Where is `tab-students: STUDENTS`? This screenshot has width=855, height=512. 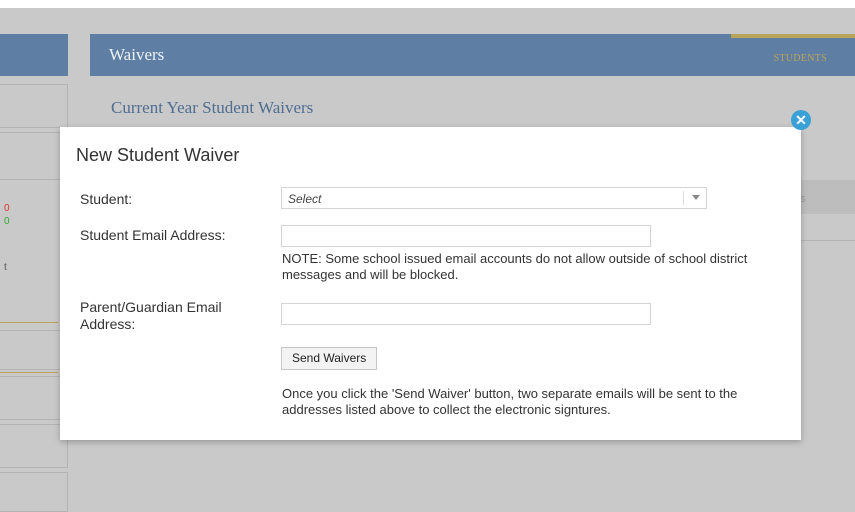
tab-students: STUDENTS is located at coordinates (800, 58).